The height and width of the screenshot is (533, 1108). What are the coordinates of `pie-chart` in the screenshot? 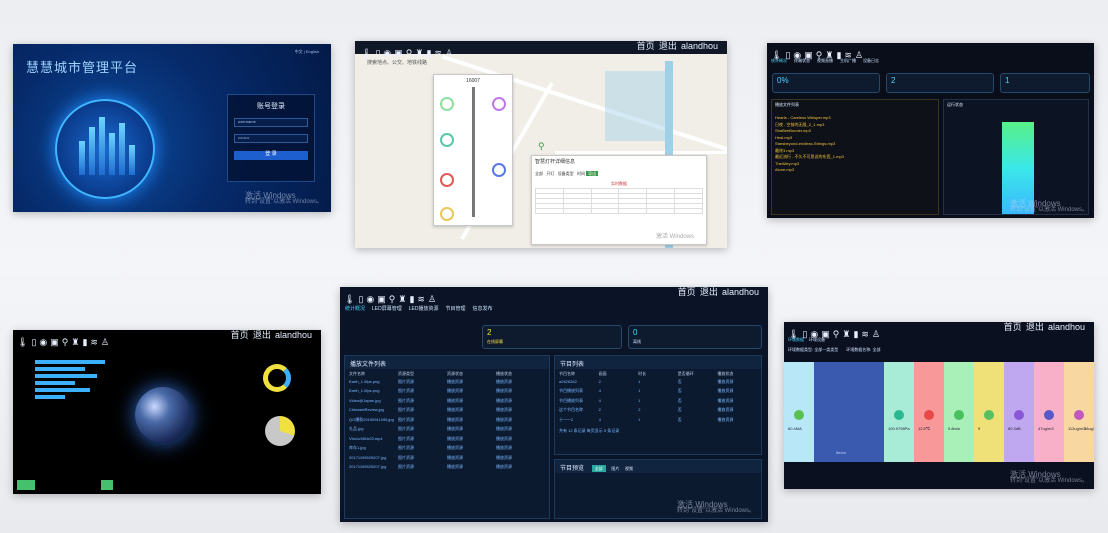 It's located at (280, 431).